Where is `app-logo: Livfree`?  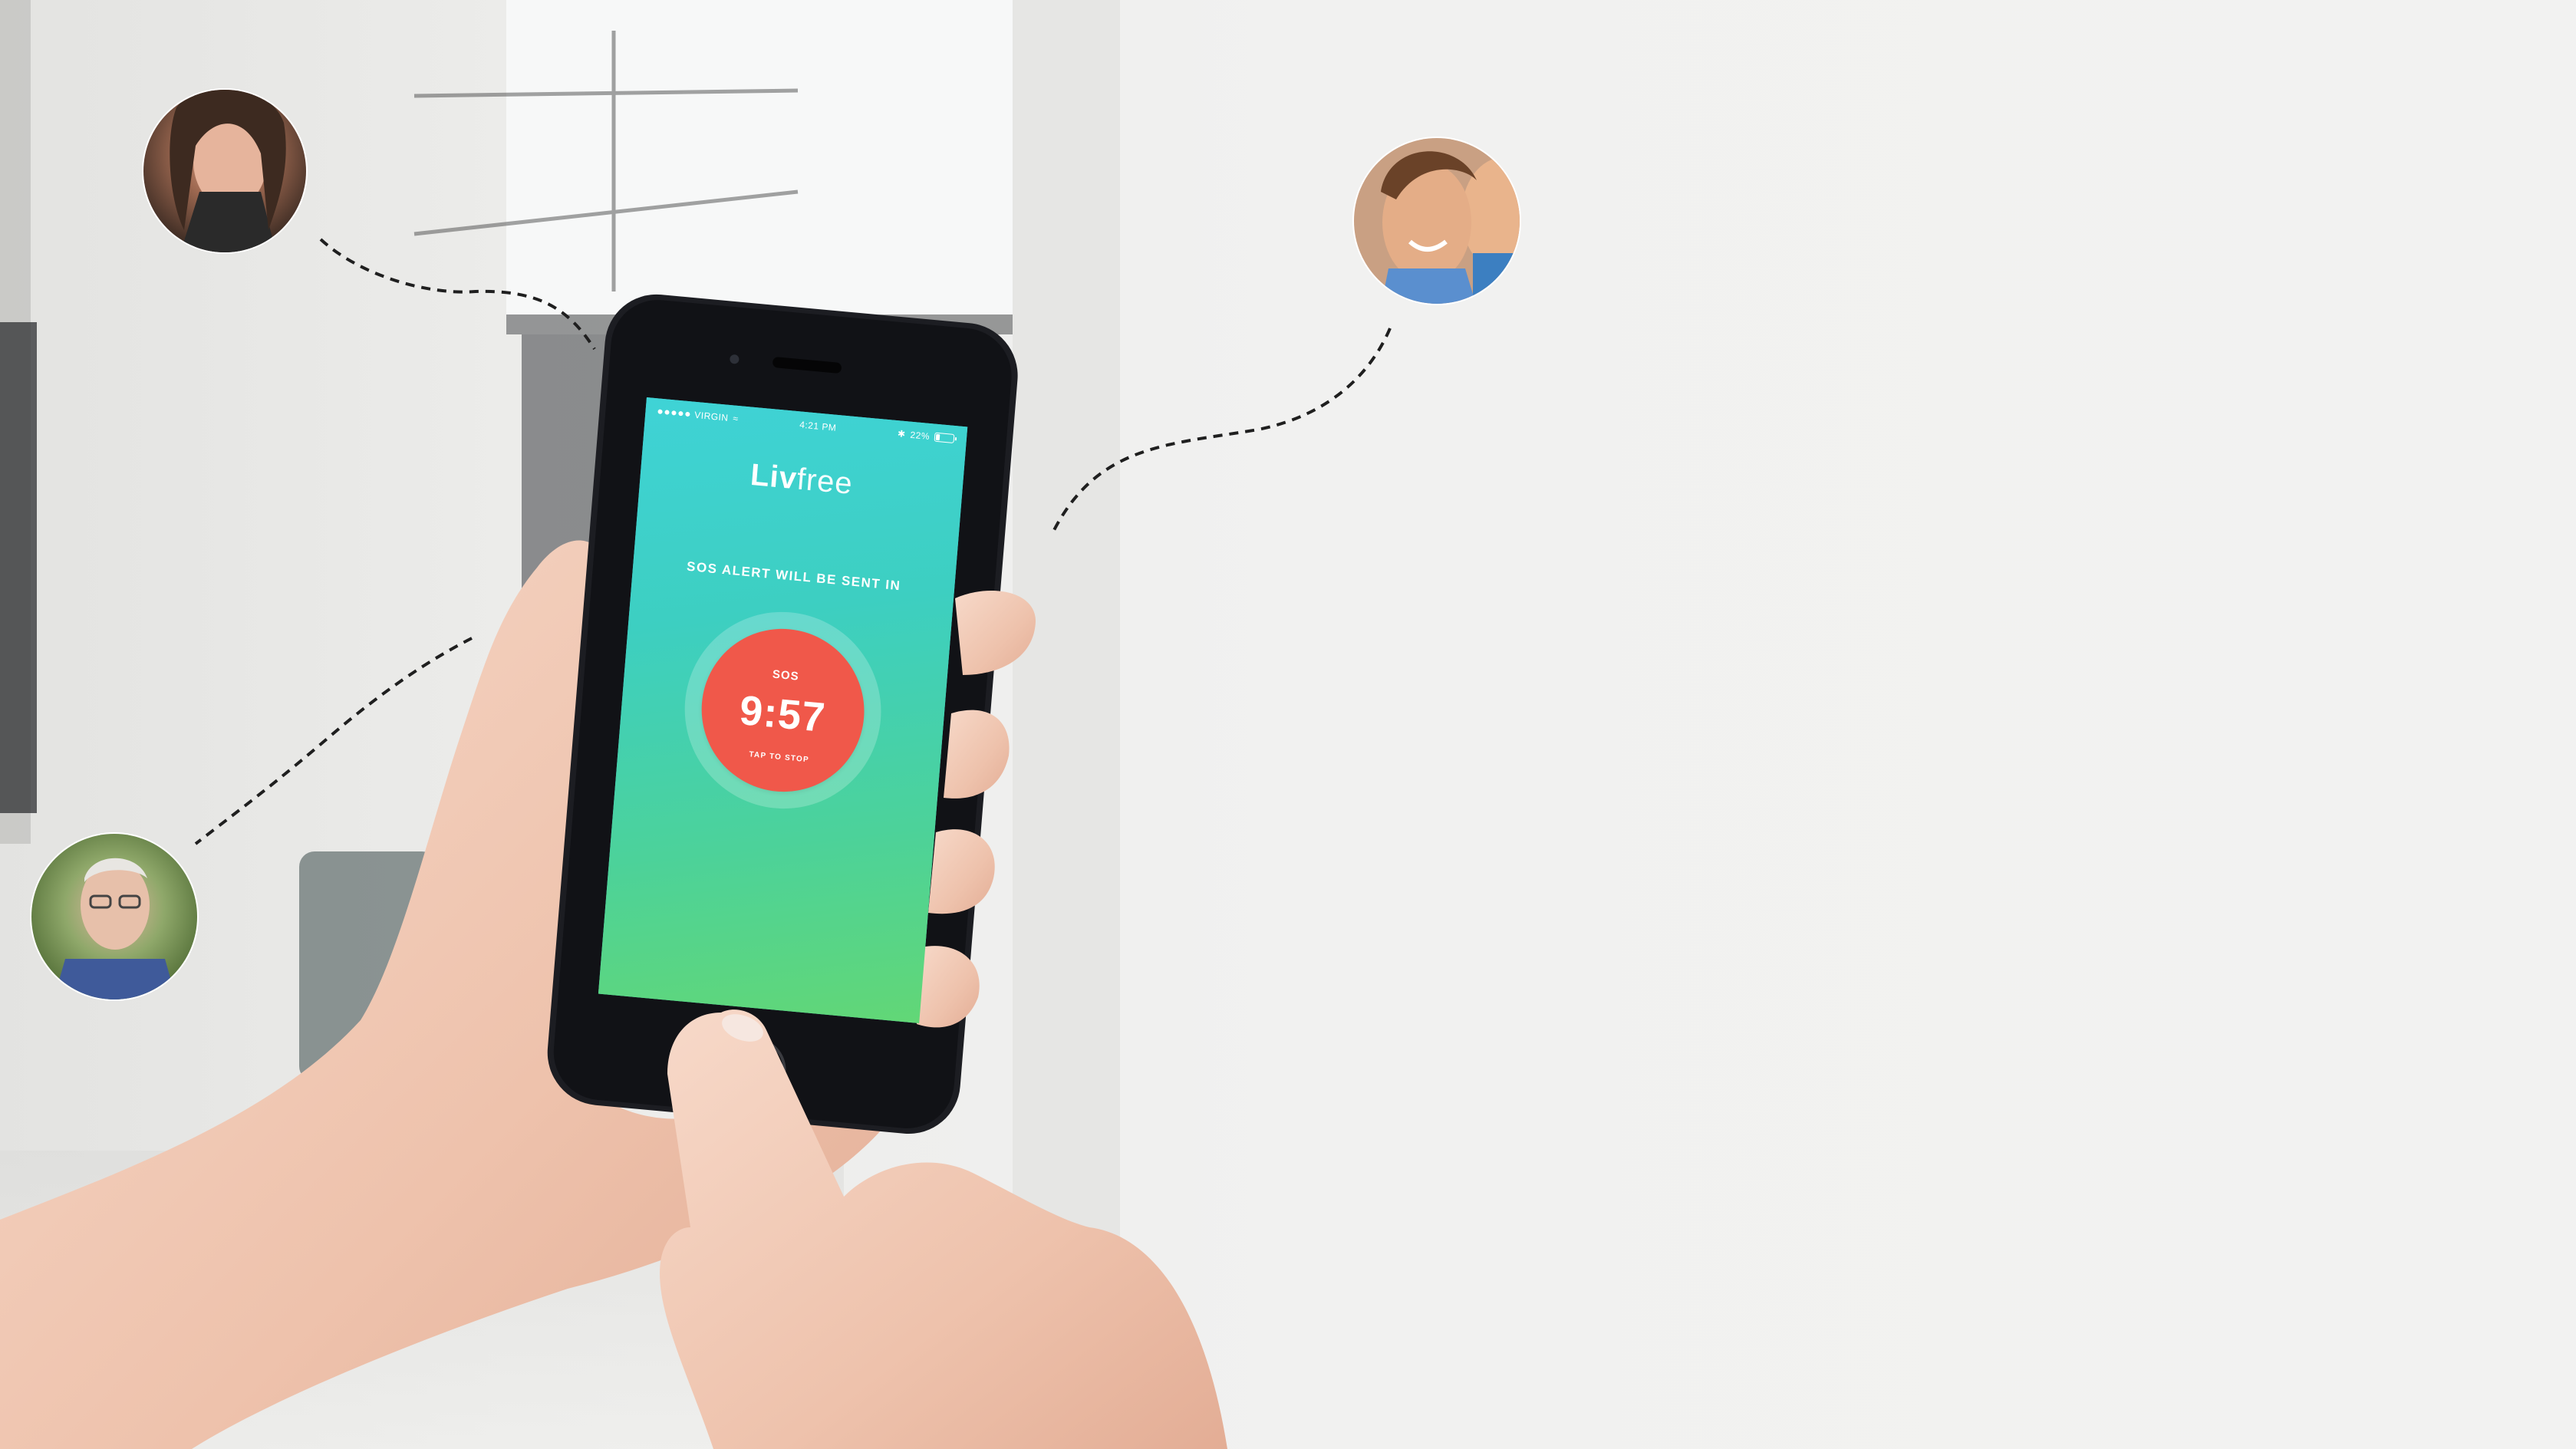
app-logo: Livfree is located at coordinates (802, 480).